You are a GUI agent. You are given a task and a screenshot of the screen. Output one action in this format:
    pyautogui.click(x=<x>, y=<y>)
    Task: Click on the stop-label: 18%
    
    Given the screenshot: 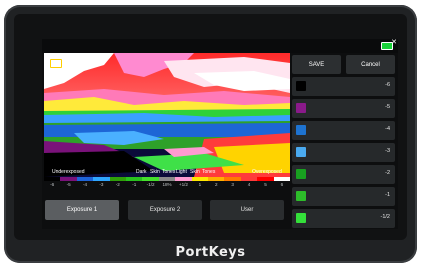 What is the action you would take?
    pyautogui.click(x=167, y=184)
    